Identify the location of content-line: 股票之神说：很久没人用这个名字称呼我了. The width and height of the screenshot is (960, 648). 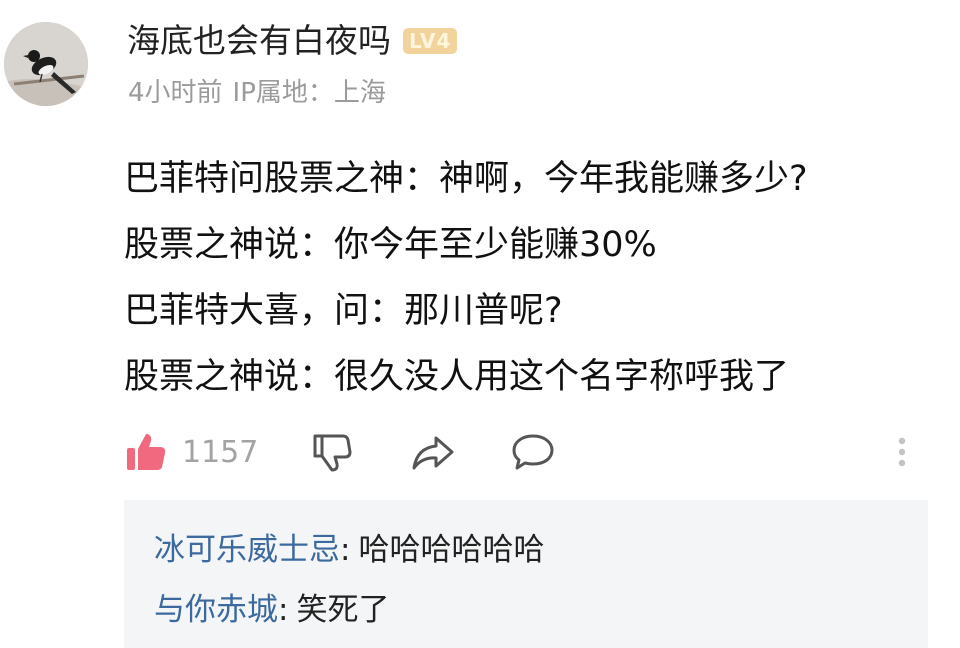
(457, 377).